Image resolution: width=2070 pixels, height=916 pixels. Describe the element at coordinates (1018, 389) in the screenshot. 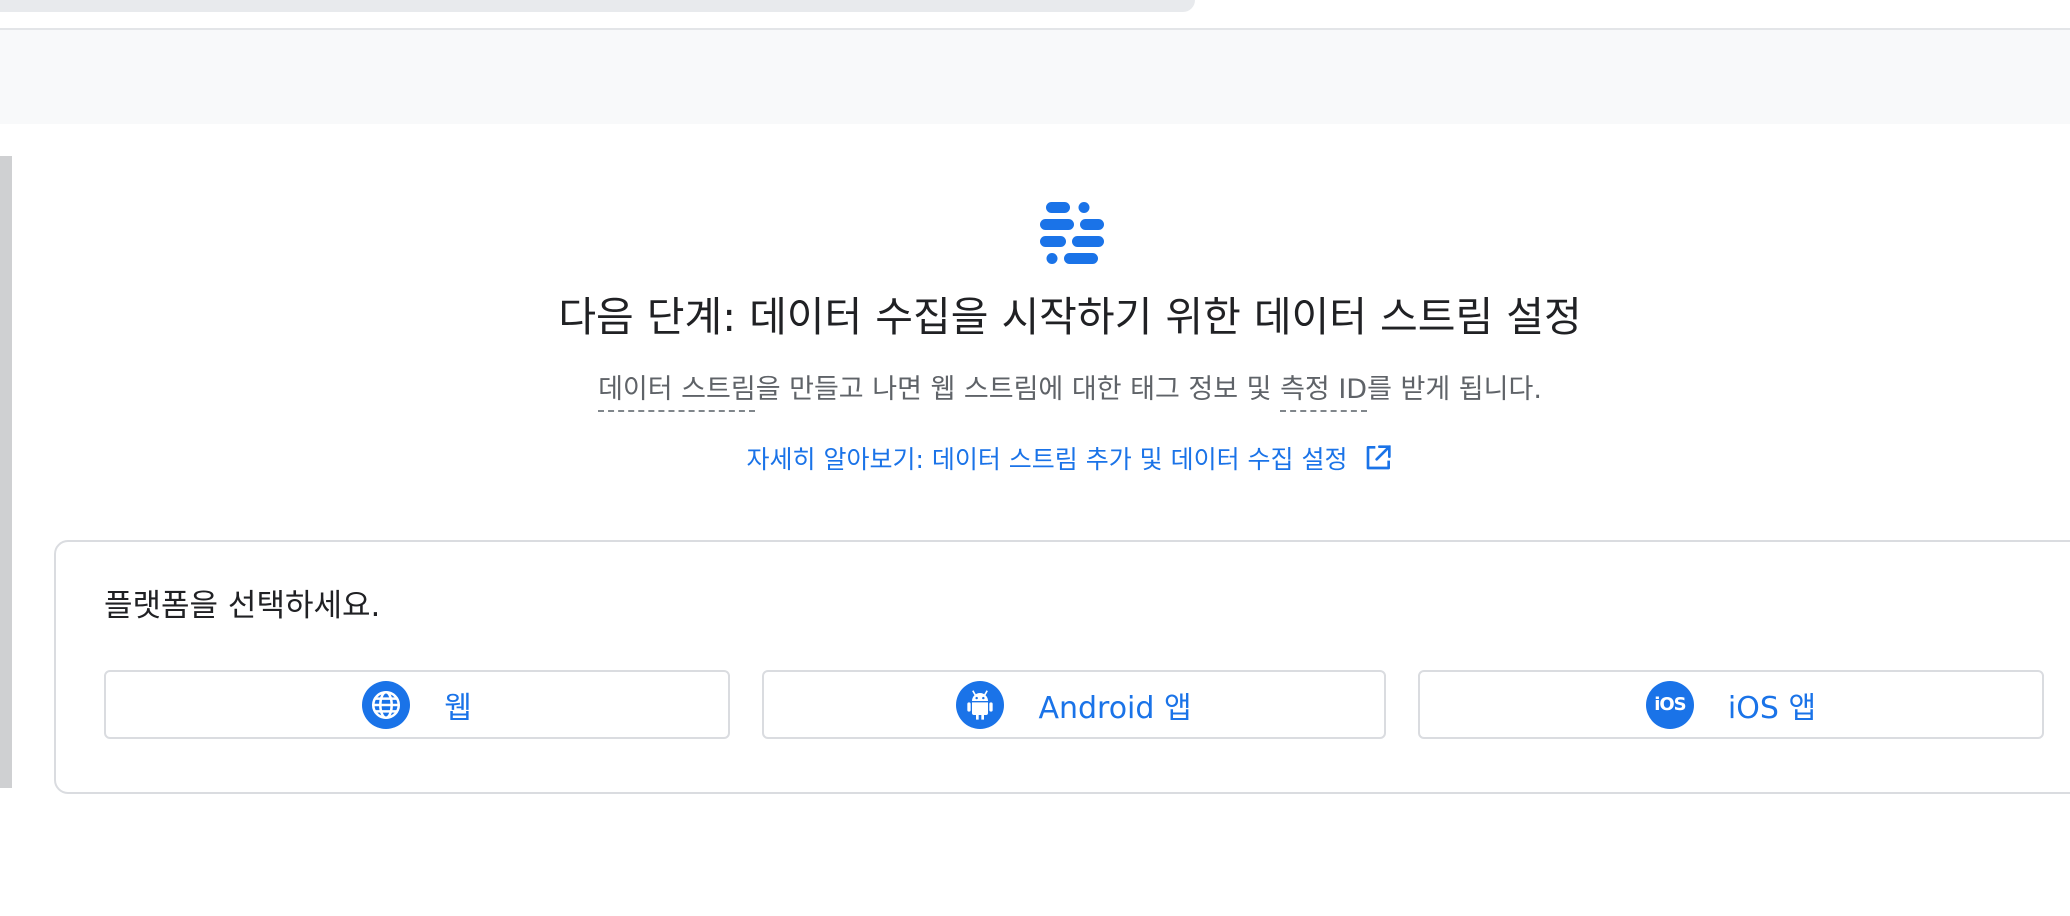

I see `description-text-1: 을 만들고 나면 웹 스트림에 대한 태그 정보 및` at that location.